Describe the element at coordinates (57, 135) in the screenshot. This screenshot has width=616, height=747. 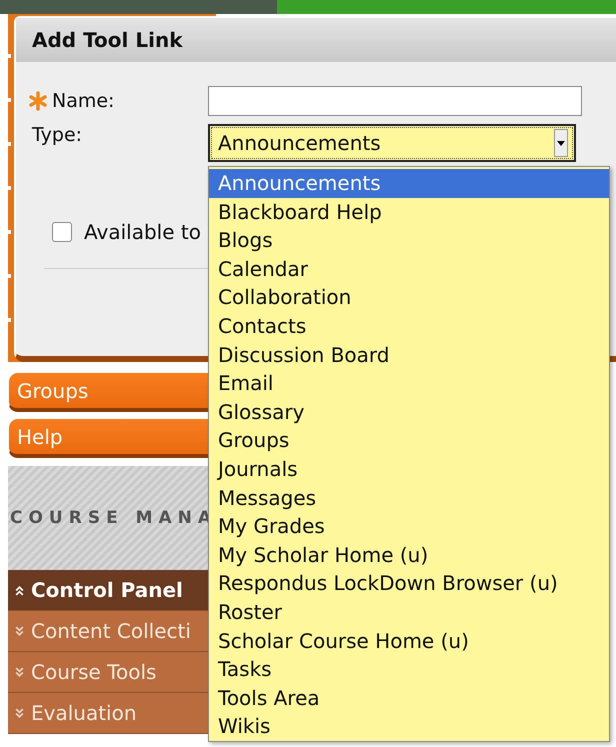
I see `field-label: Type:` at that location.